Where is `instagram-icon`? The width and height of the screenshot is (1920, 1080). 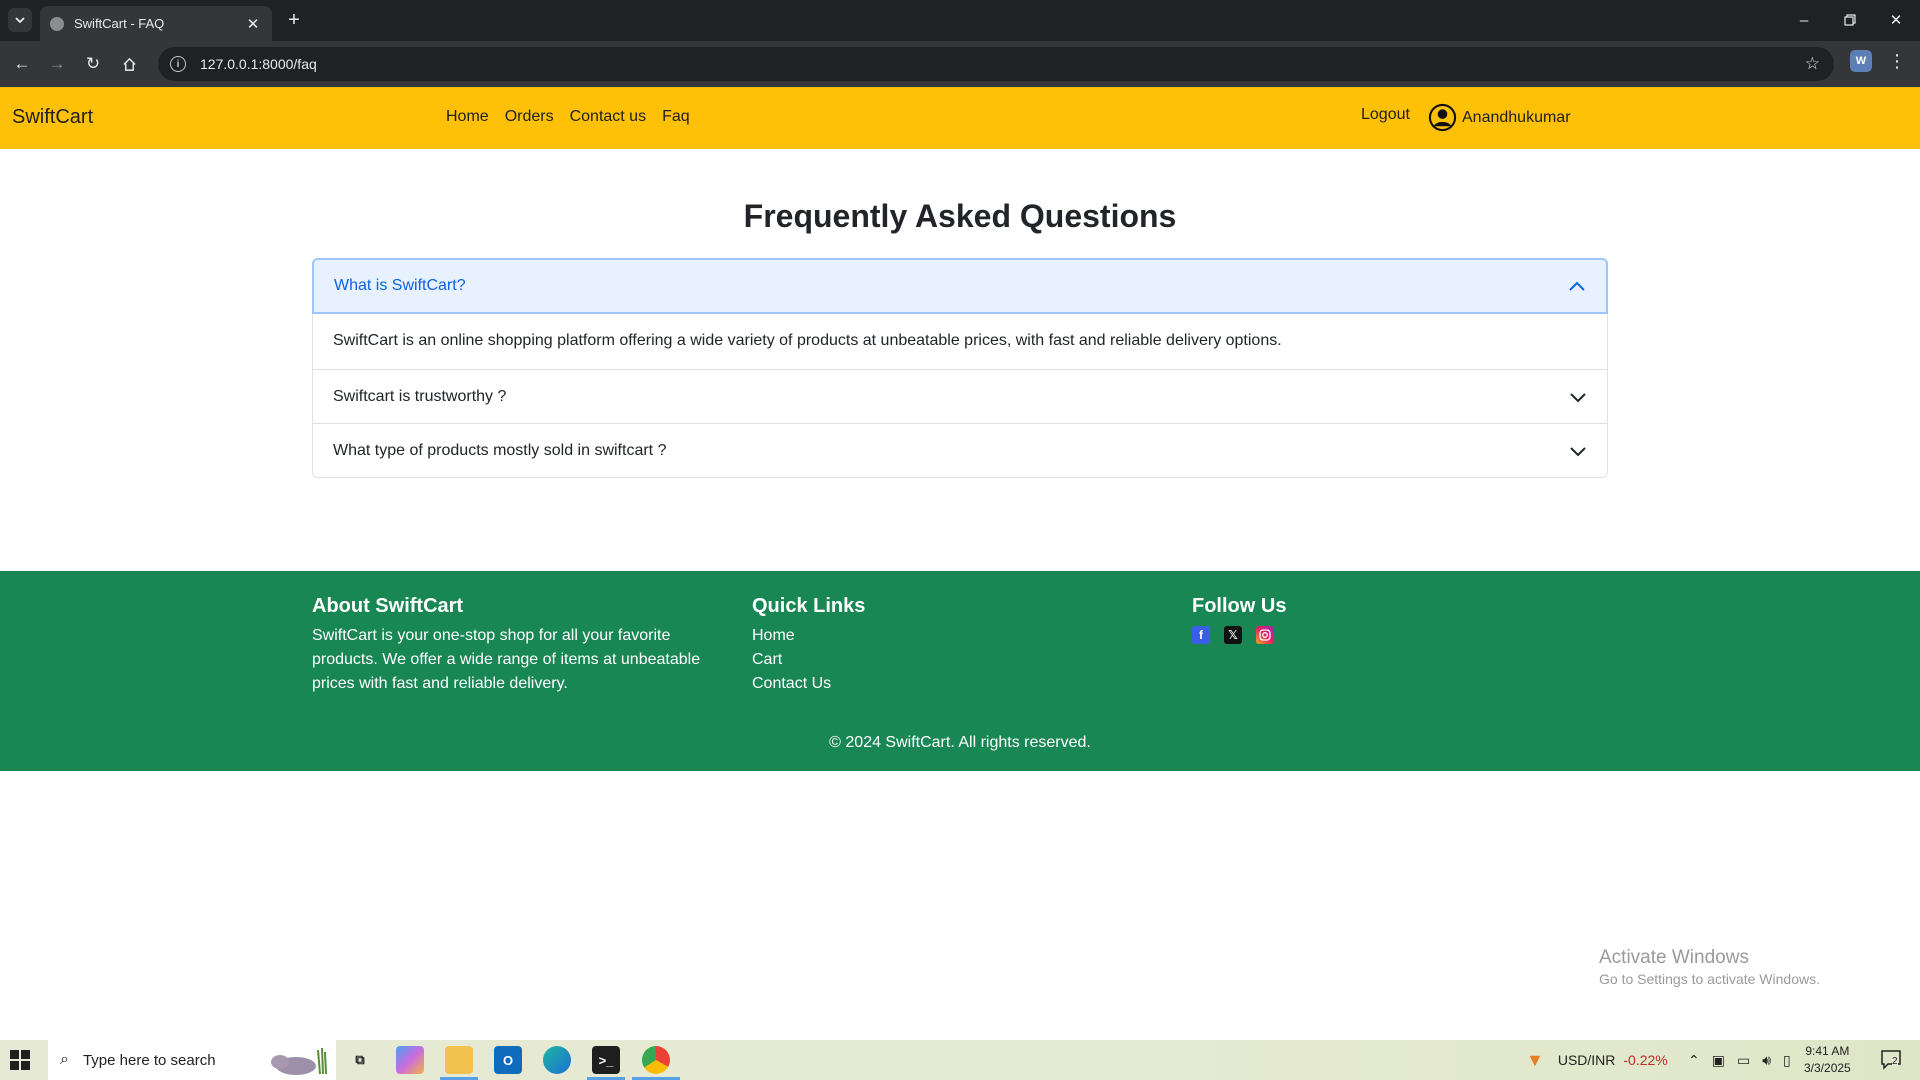 instagram-icon is located at coordinates (1265, 635).